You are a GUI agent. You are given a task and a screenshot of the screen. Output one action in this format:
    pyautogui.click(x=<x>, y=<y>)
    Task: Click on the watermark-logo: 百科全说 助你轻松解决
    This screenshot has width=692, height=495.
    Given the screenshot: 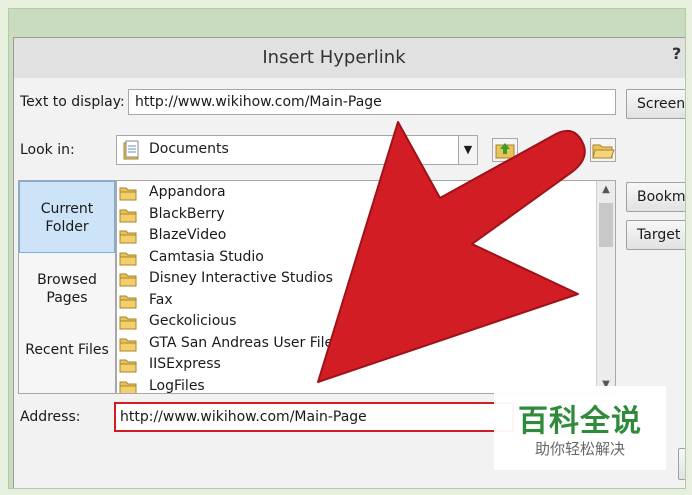 What is the action you would take?
    pyautogui.click(x=580, y=428)
    